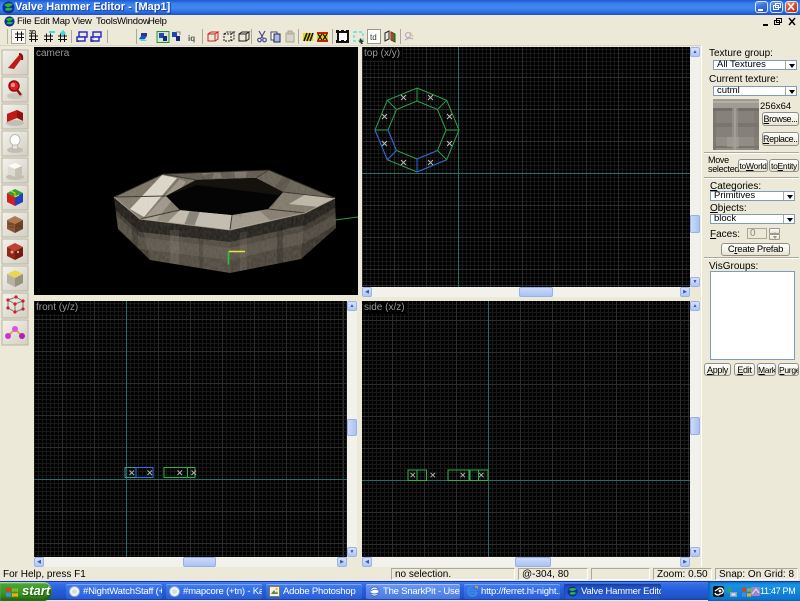 The height and width of the screenshot is (601, 800). What do you see at coordinates (92, 41) in the screenshot?
I see `svg-text: S` at bounding box center [92, 41].